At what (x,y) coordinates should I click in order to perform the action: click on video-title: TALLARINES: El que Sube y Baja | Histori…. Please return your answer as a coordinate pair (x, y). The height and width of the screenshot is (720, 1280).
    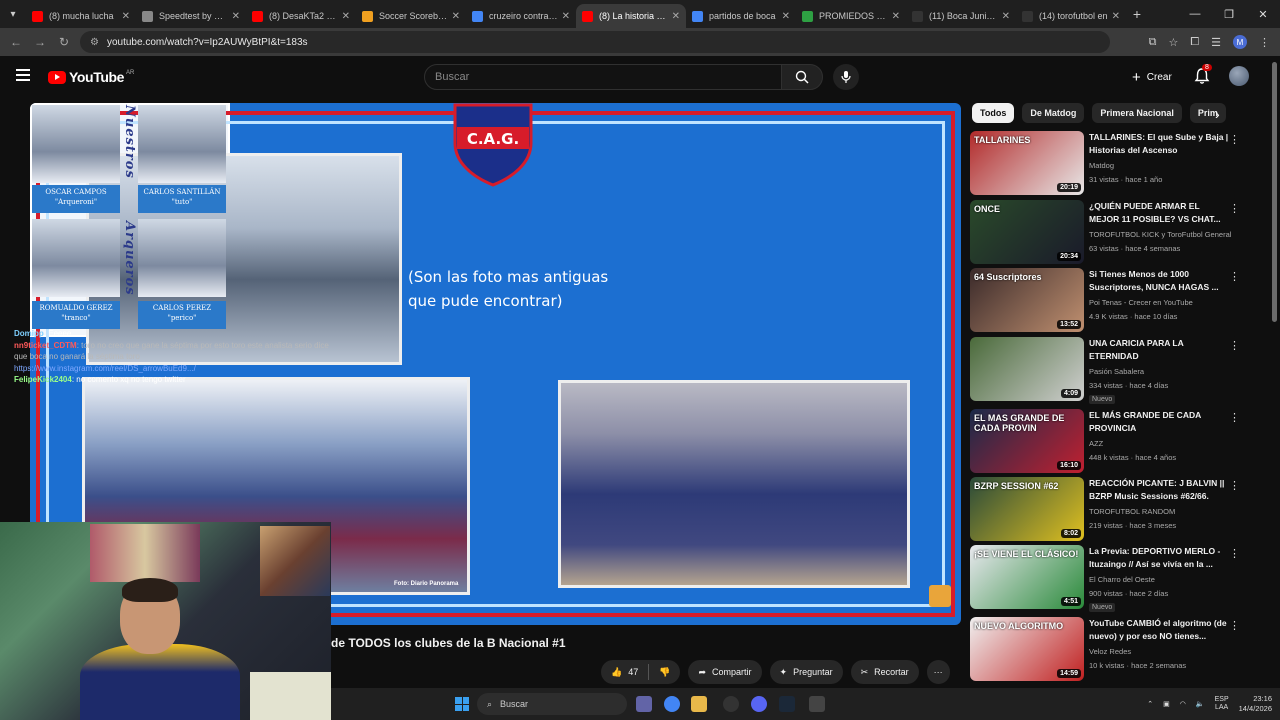
    Looking at the image, I should click on (1159, 144).